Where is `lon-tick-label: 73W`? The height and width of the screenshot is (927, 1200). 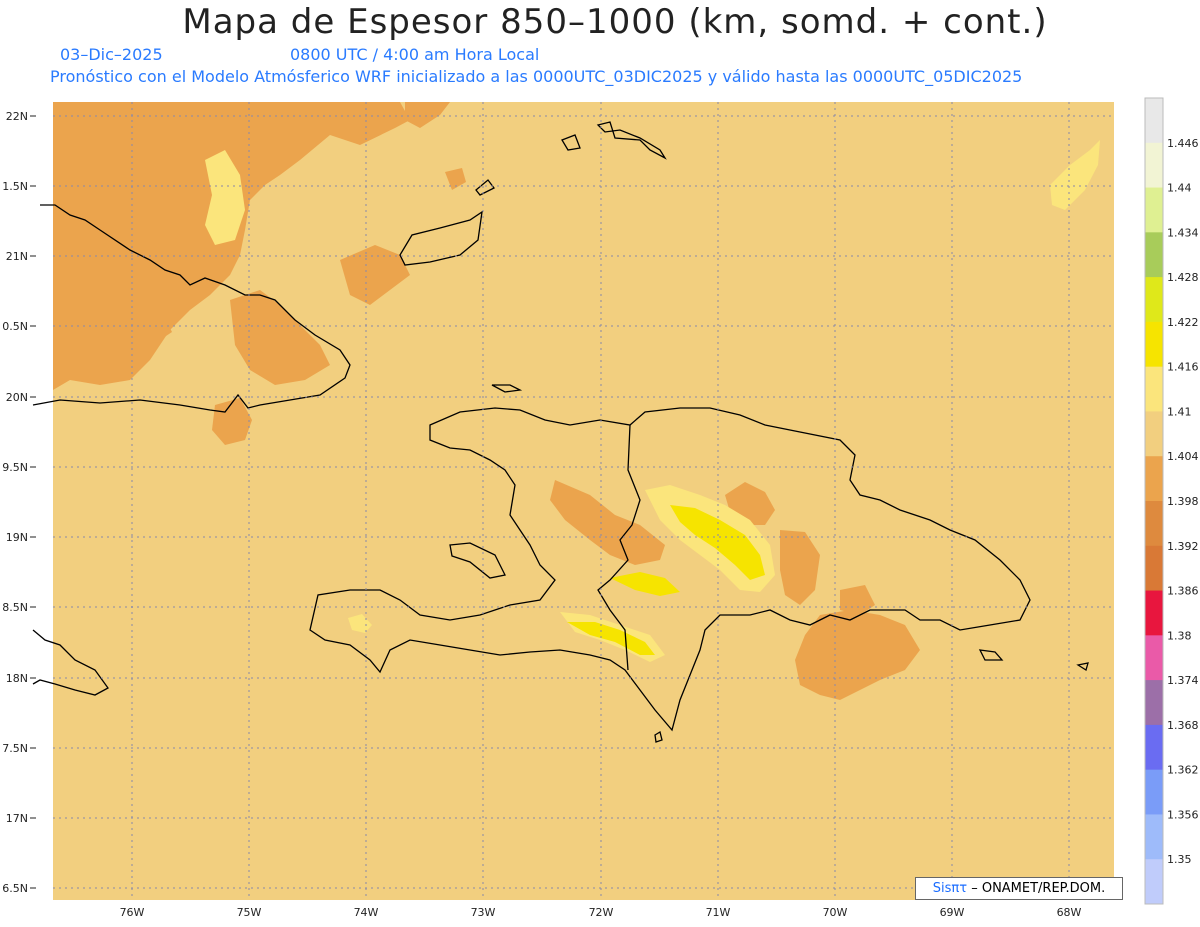 lon-tick-label: 73W is located at coordinates (483, 912).